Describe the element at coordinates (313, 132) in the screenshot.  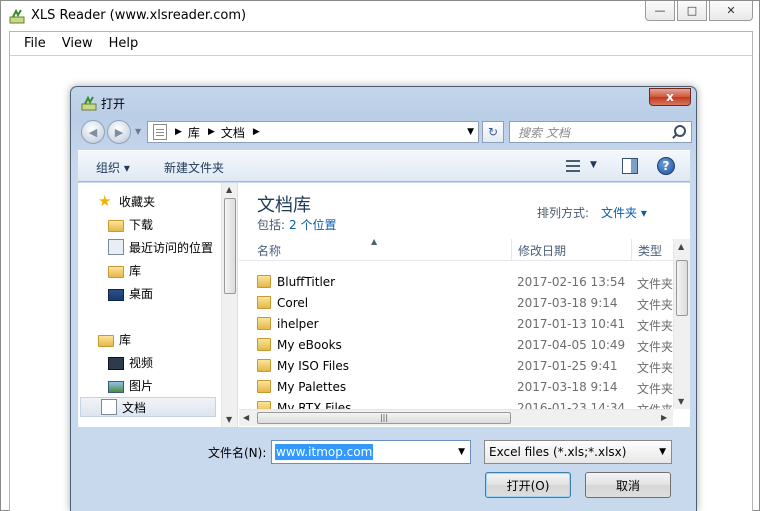
I see `address-bar: ▶ 库 ▶ 文档 ▶ ▼` at that location.